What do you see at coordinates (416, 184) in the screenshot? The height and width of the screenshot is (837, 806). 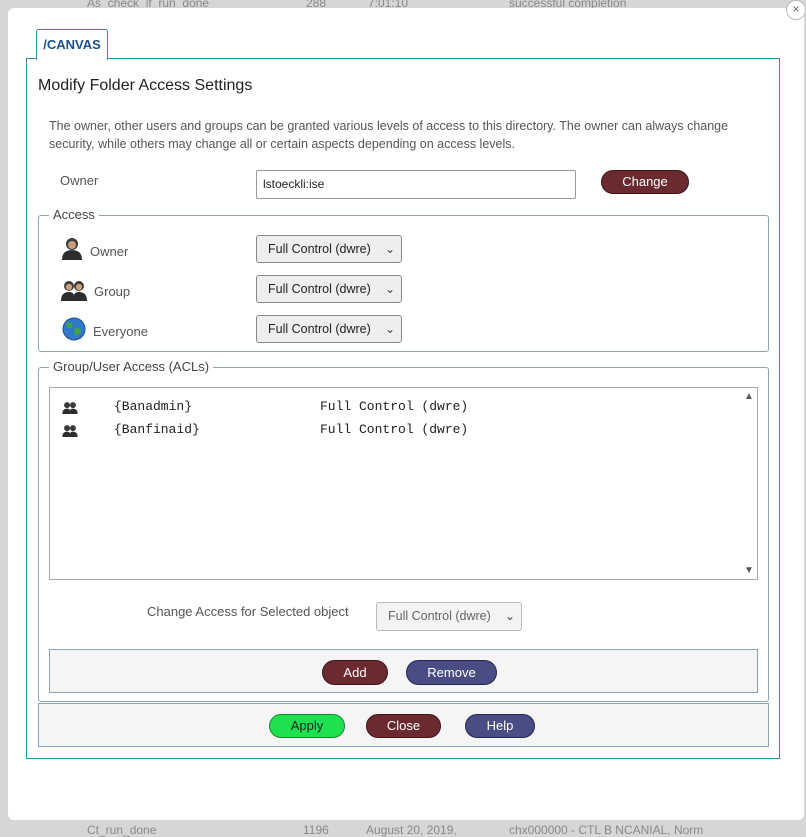 I see `owner-input: lstoeckli:ise` at bounding box center [416, 184].